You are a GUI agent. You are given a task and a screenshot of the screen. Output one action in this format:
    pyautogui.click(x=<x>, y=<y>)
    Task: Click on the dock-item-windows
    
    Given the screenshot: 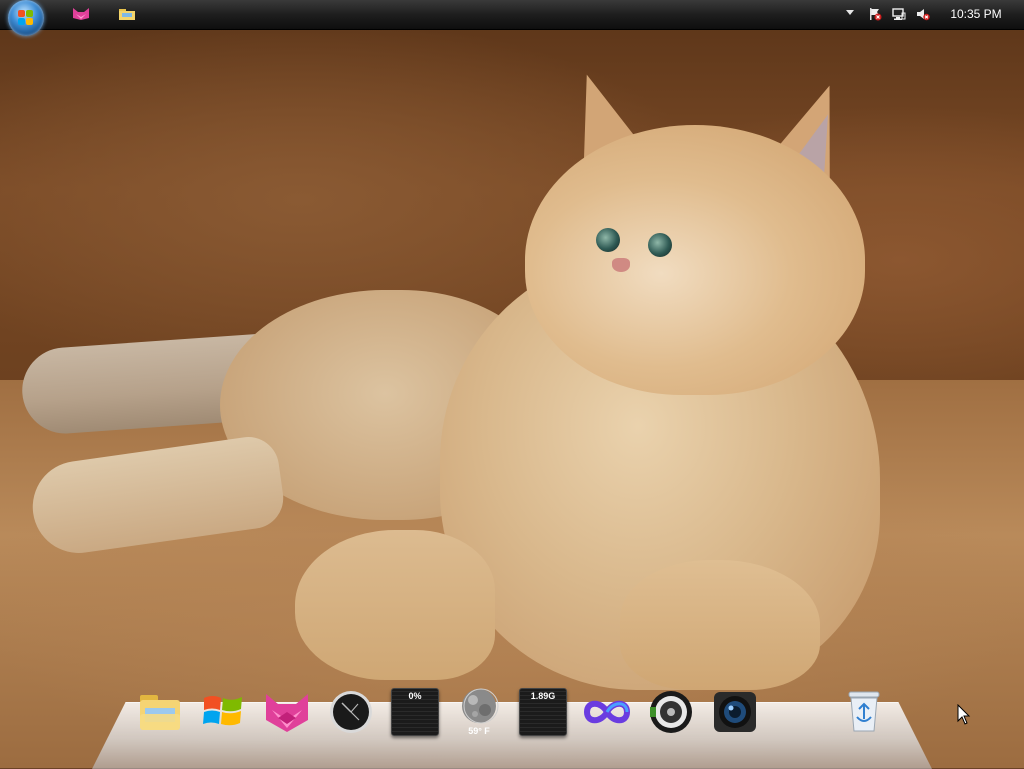 What is the action you would take?
    pyautogui.click(x=223, y=712)
    